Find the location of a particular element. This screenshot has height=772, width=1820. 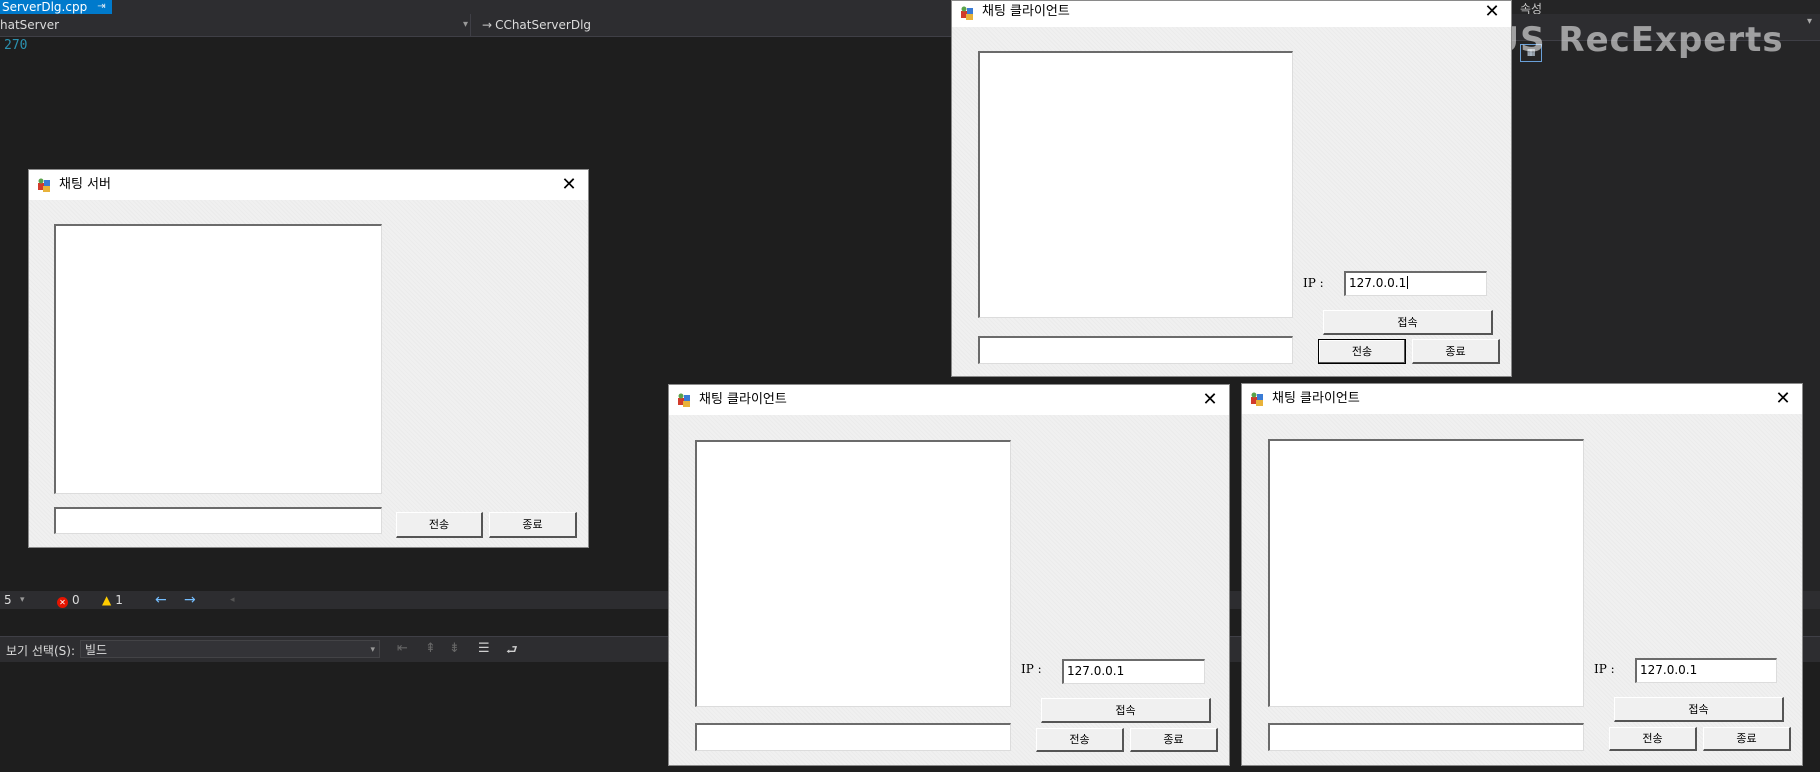

editor-tab-serverdlg: ServerDlg.cpp ⇥ is located at coordinates (56, 7).